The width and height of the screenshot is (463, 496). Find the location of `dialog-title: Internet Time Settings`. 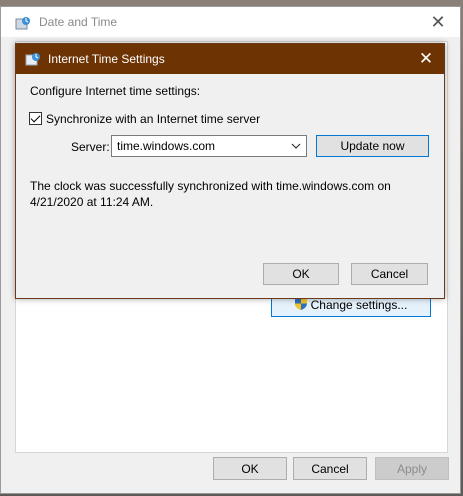

dialog-title: Internet Time Settings is located at coordinates (106, 59).